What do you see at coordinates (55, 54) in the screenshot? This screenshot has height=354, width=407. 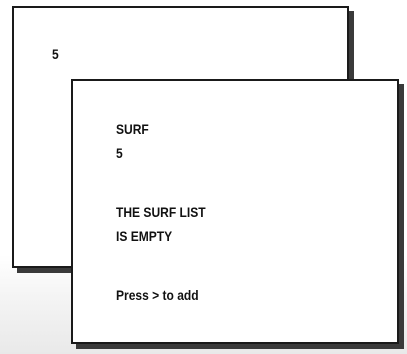 I see `back-panel-value: 5` at bounding box center [55, 54].